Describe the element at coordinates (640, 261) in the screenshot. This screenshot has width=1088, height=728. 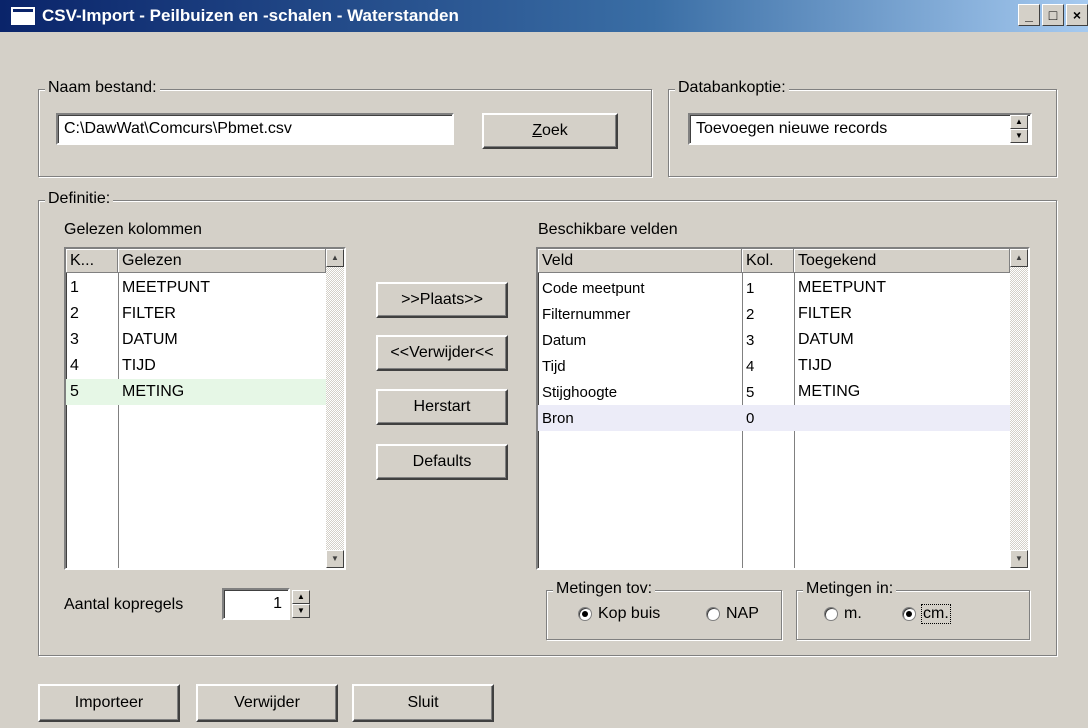
I see `col-header-veld: Veld` at that location.